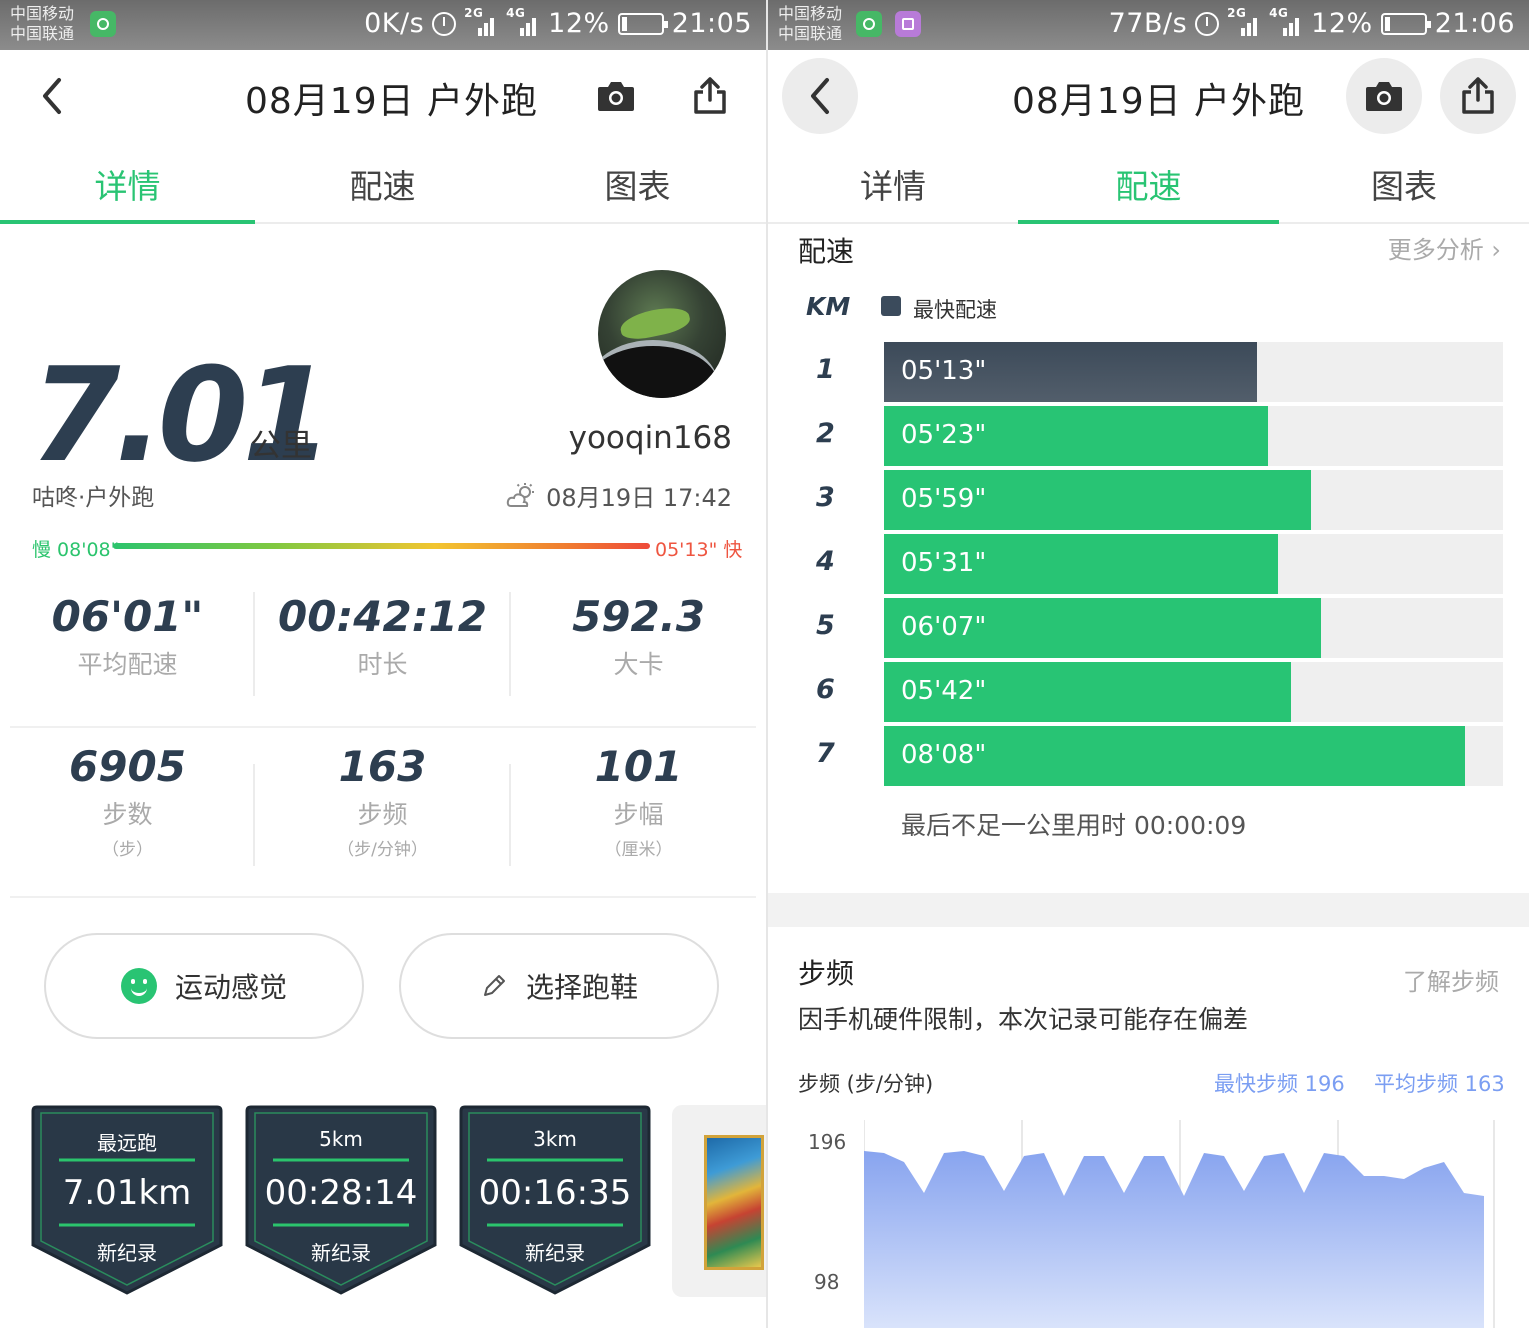  Describe the element at coordinates (699, 550) in the screenshot. I see `pace-fast-label: 05'13" 快` at that location.